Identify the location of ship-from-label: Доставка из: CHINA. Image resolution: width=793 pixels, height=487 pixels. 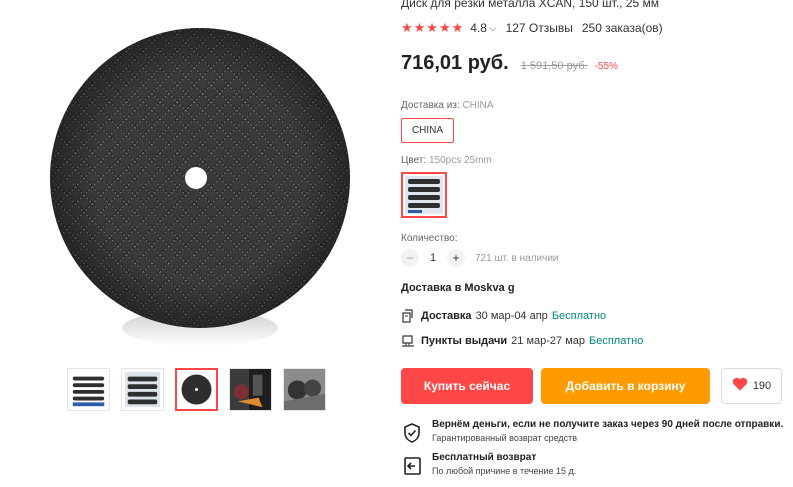
(447, 105).